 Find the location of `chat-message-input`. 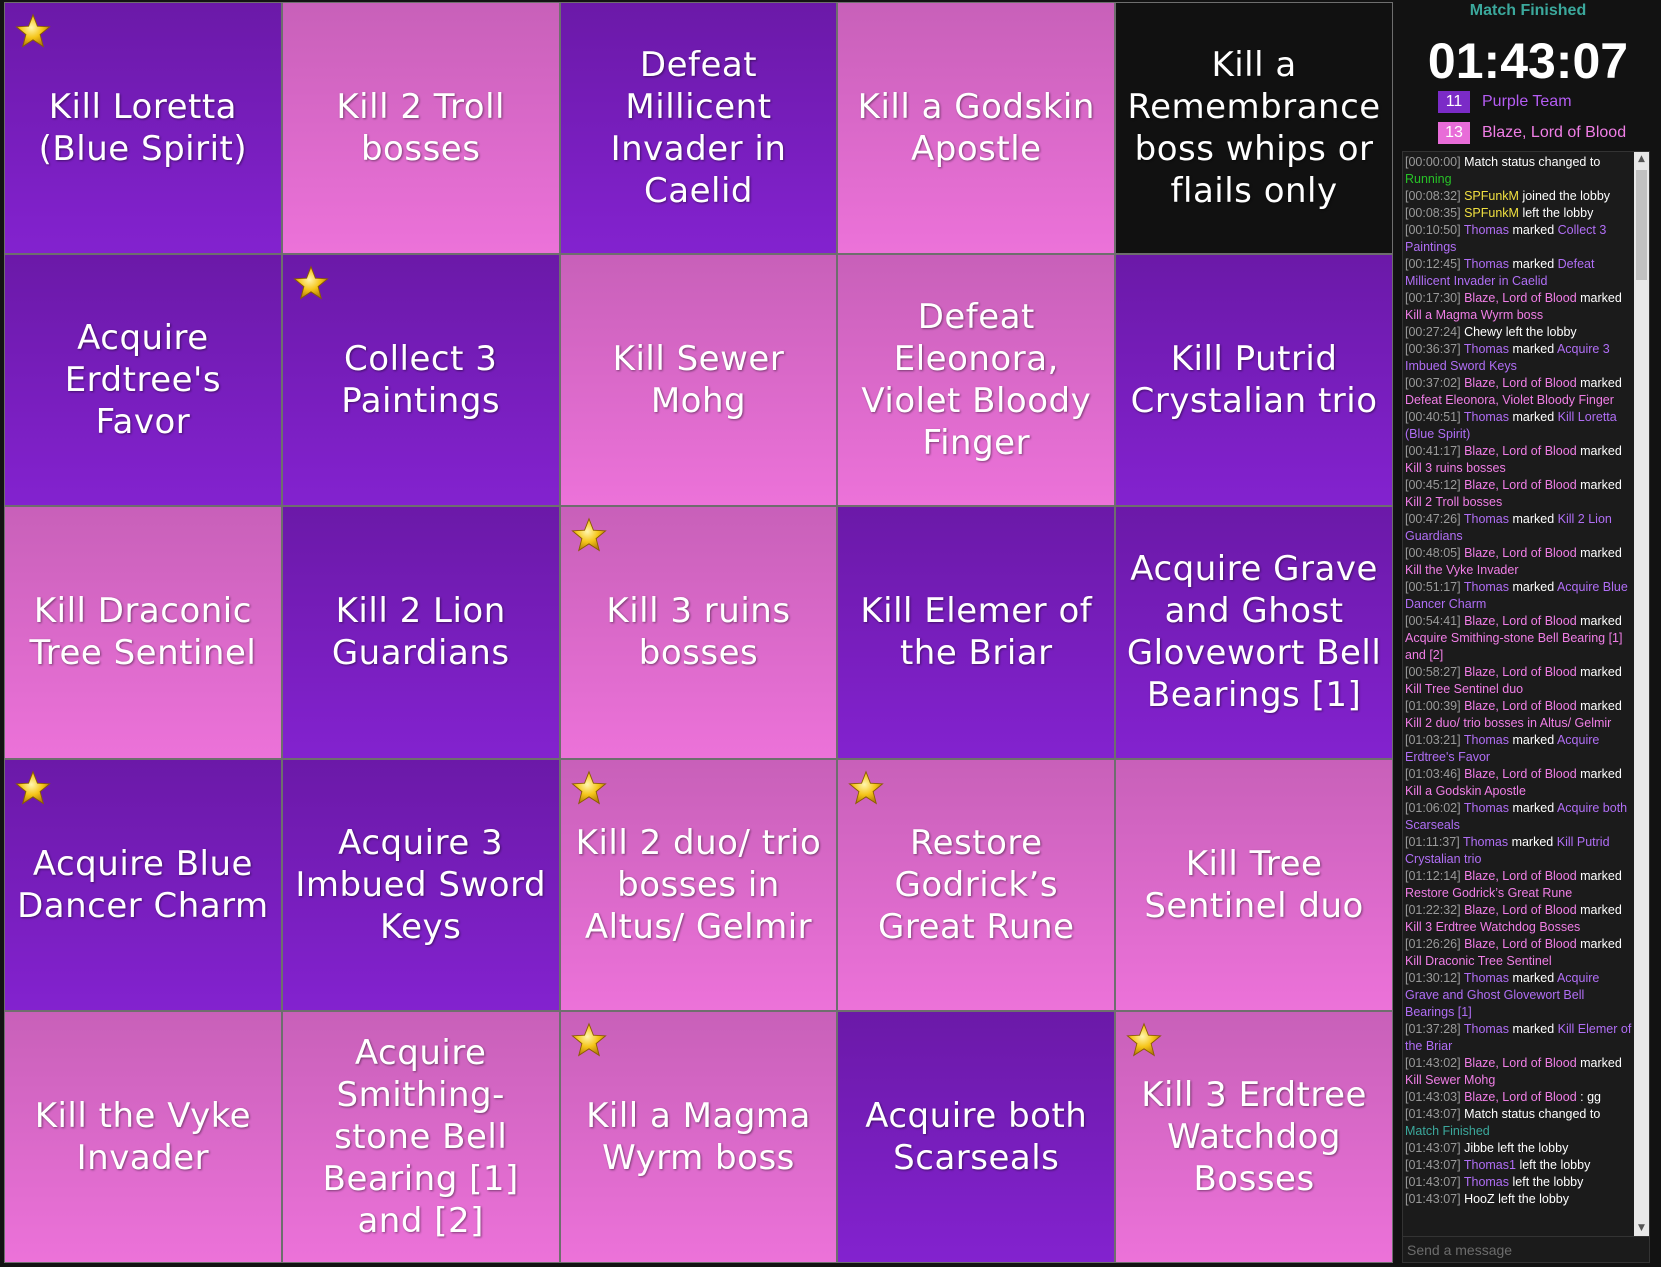

chat-message-input is located at coordinates (1526, 1250).